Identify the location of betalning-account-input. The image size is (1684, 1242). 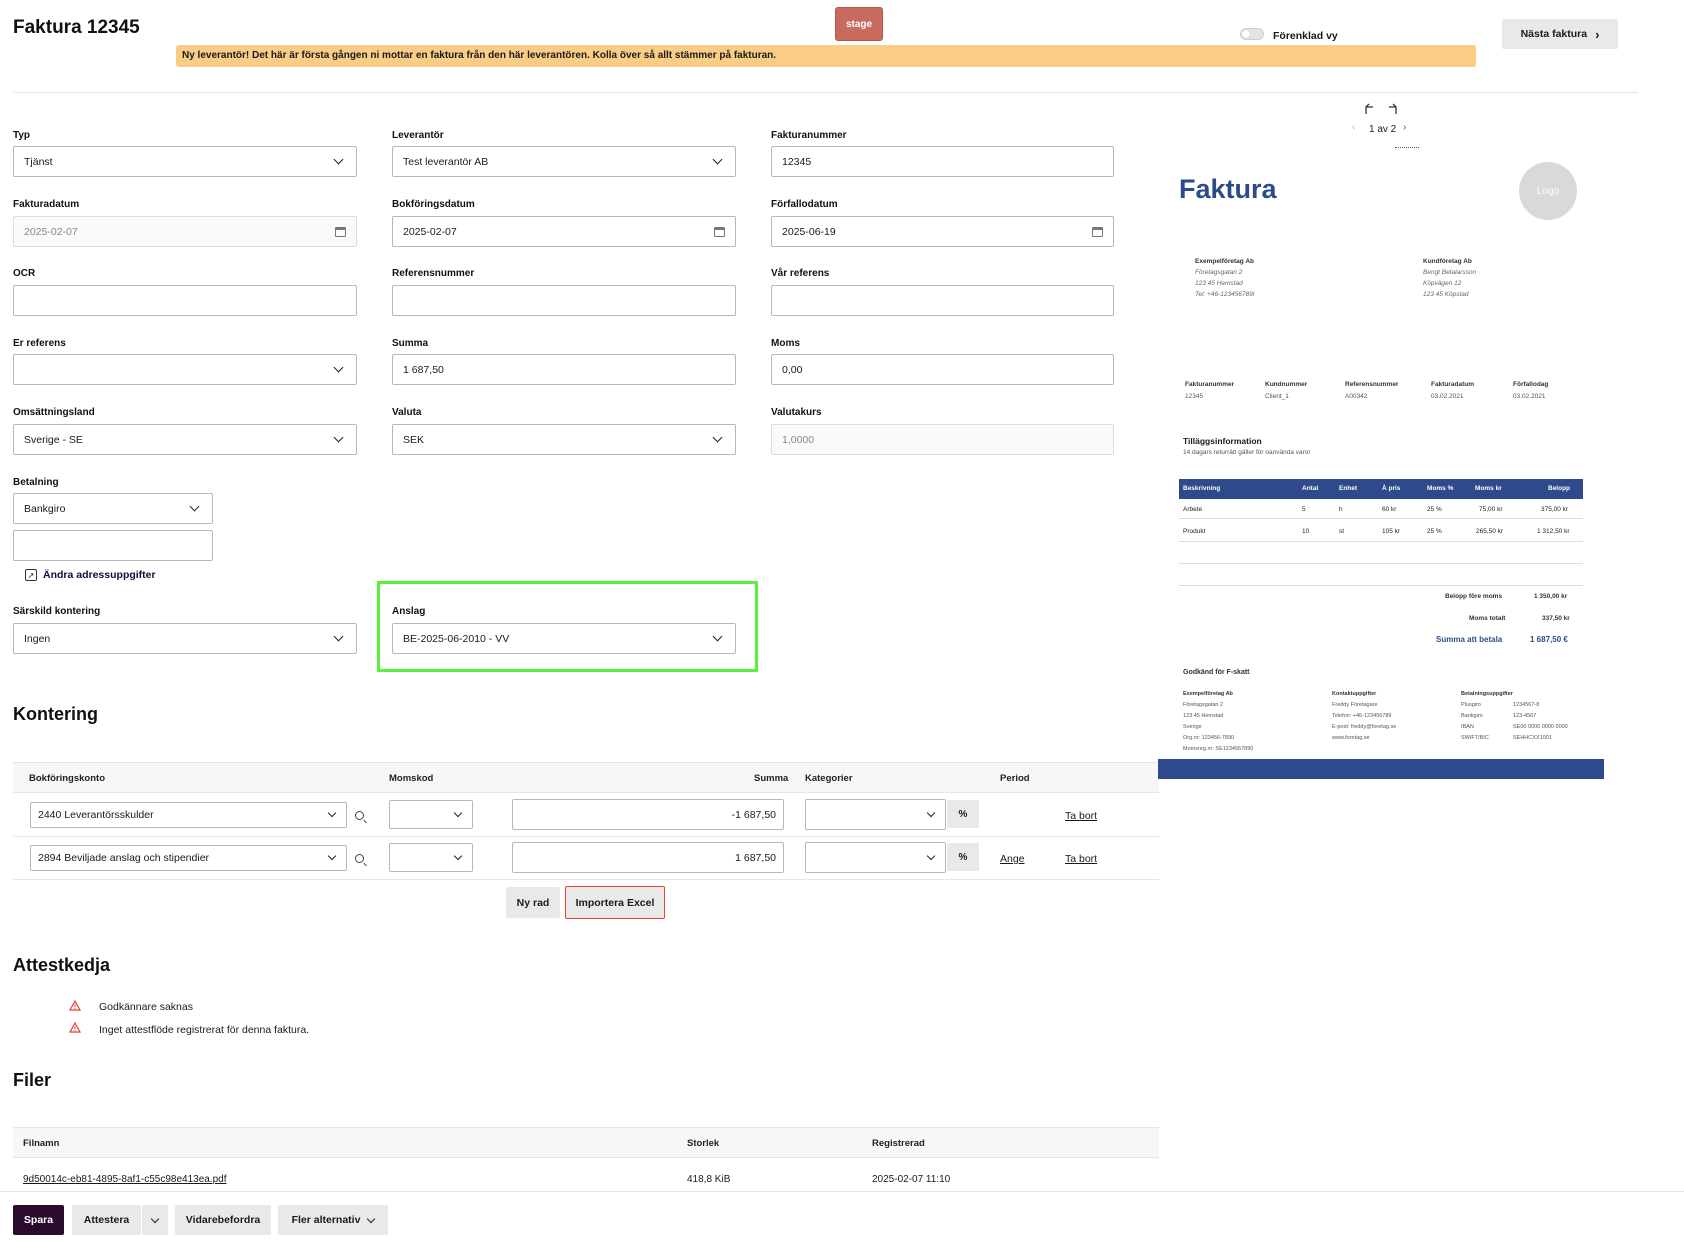
(113, 545).